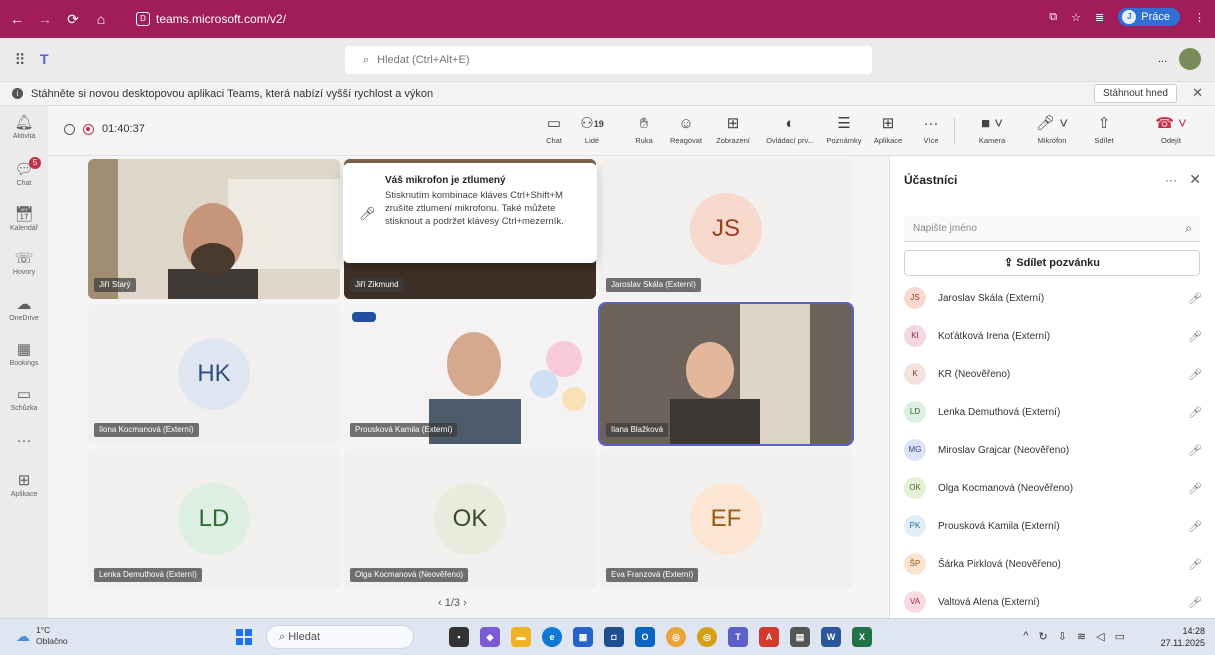  Describe the element at coordinates (1120, 636) in the screenshot. I see `battery-icon: ▭` at that location.